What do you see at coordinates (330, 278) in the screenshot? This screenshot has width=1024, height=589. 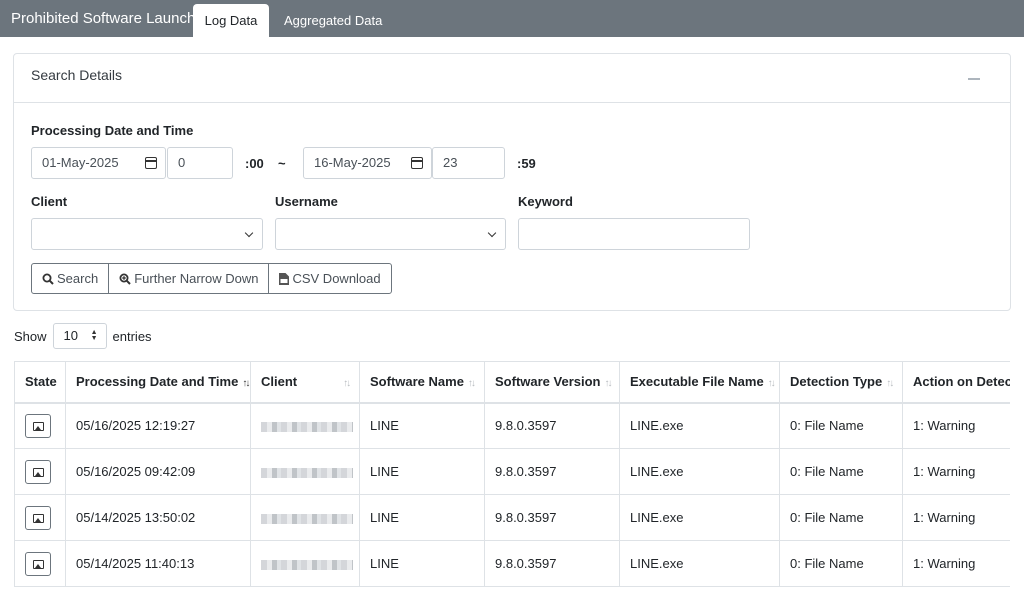 I see `csv-download-button: CSV Download` at bounding box center [330, 278].